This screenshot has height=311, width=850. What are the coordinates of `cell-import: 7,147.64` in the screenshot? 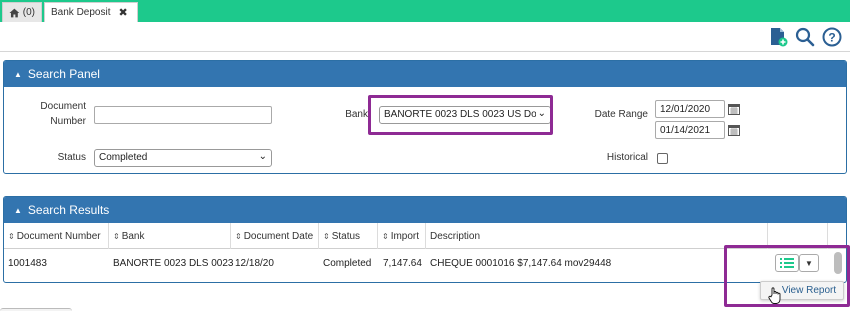 It's located at (402, 263).